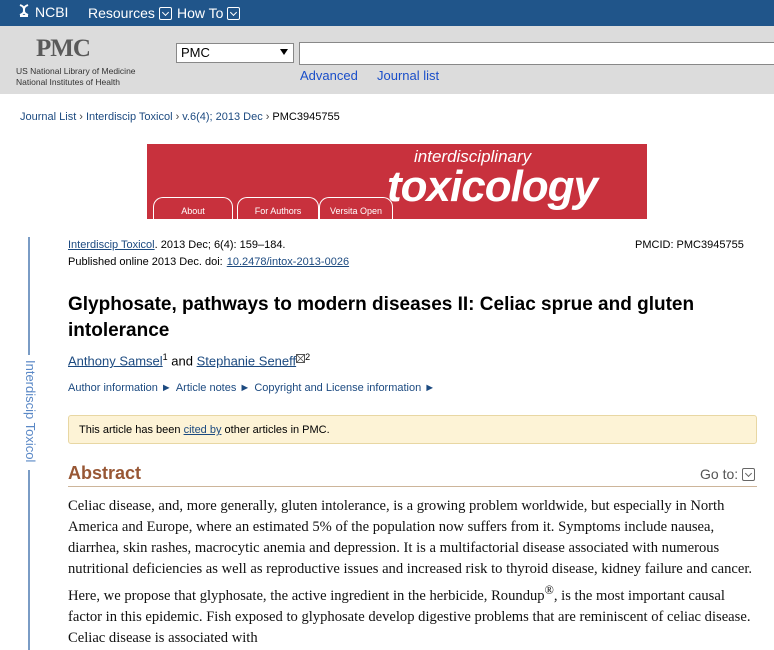 Image resolution: width=774 pixels, height=650 pixels. Describe the element at coordinates (301, 358) in the screenshot. I see `email-icon` at that location.